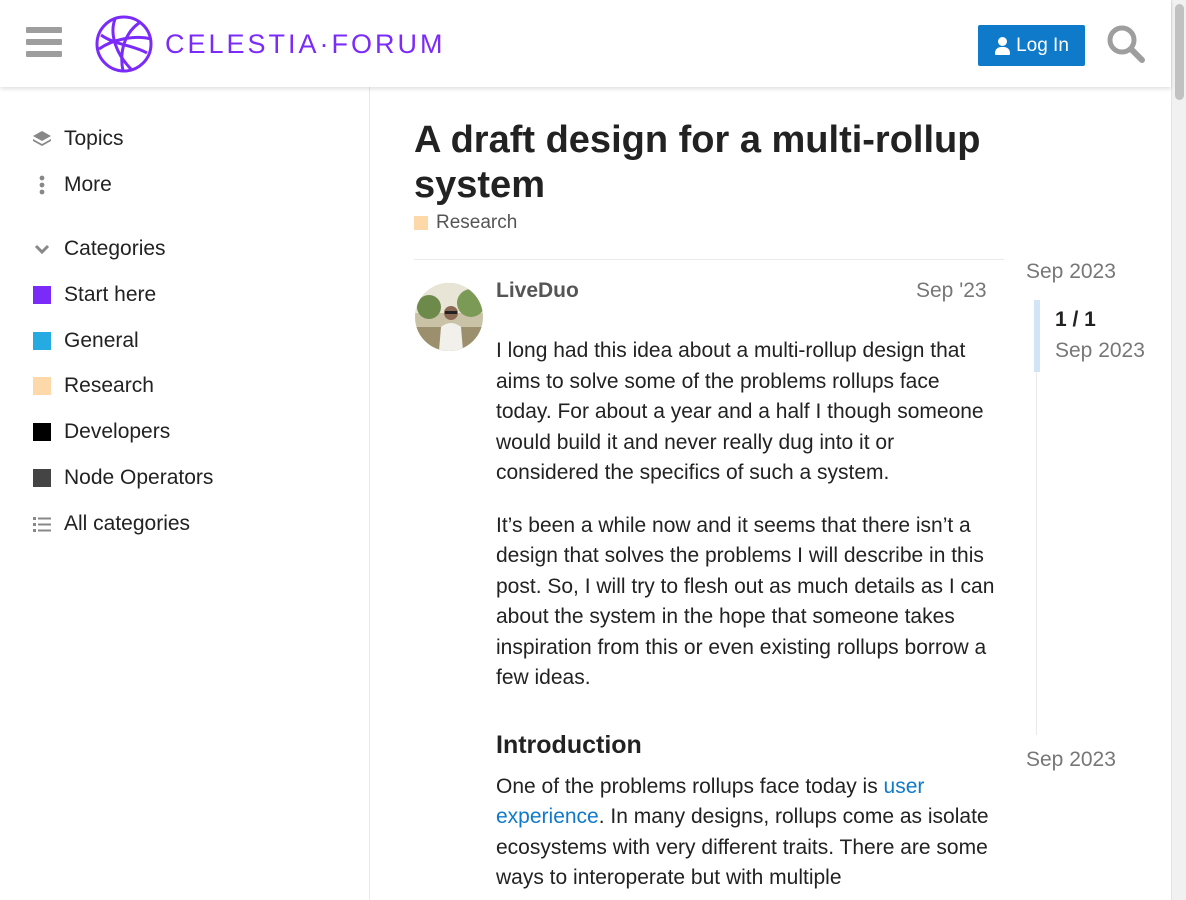 This screenshot has height=900, width=1186. I want to click on topic-category-badge: Research, so click(465, 223).